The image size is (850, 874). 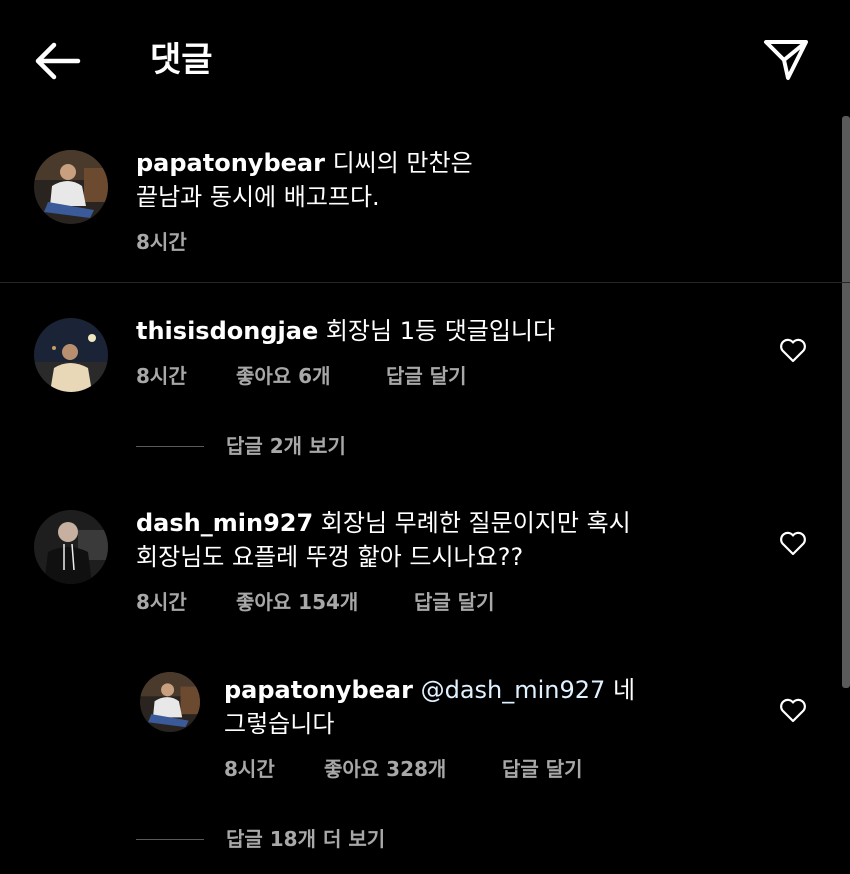 What do you see at coordinates (224, 523) in the screenshot?
I see `username: dash_min927` at bounding box center [224, 523].